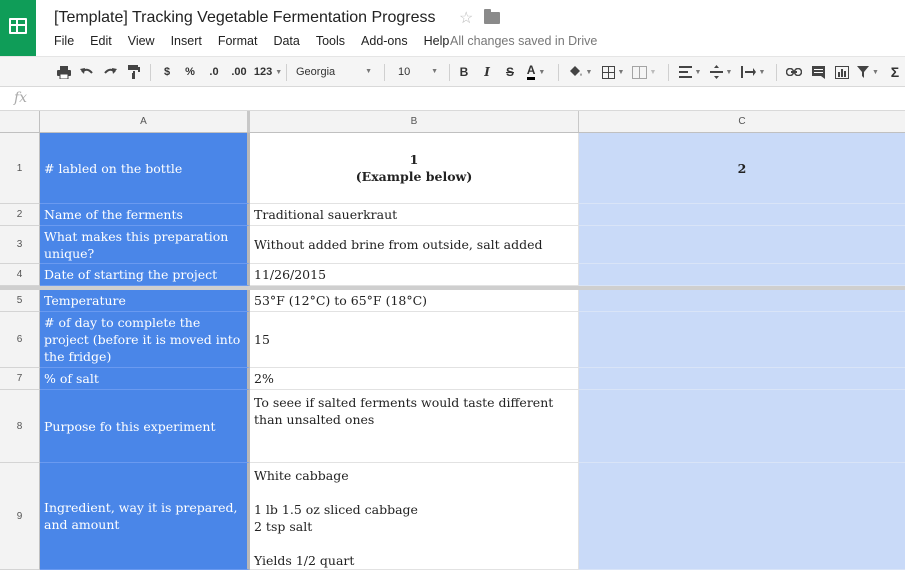 This screenshot has height=571, width=905. I want to click on filter-button: ▼, so click(868, 72).